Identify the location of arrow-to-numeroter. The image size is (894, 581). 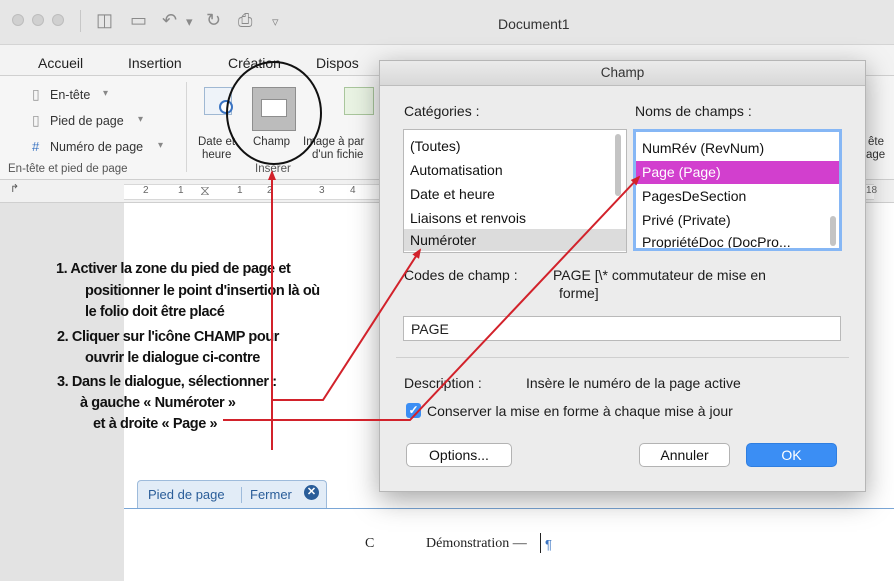
(347, 324).